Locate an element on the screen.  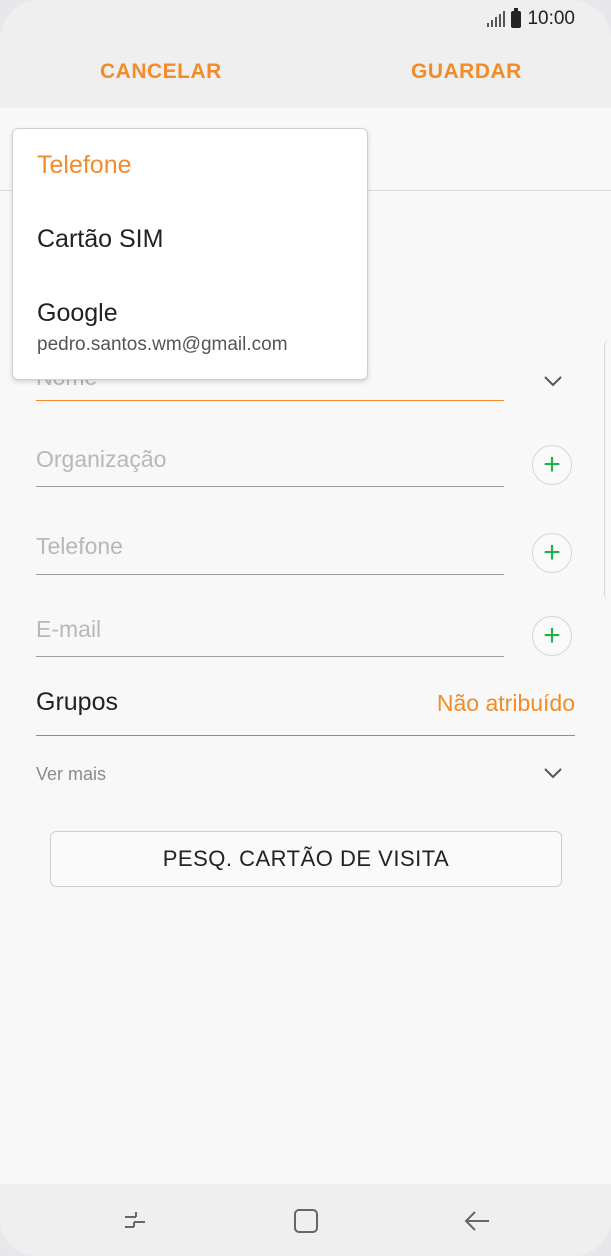
phone-placeholder: Telefone is located at coordinates (79, 546).